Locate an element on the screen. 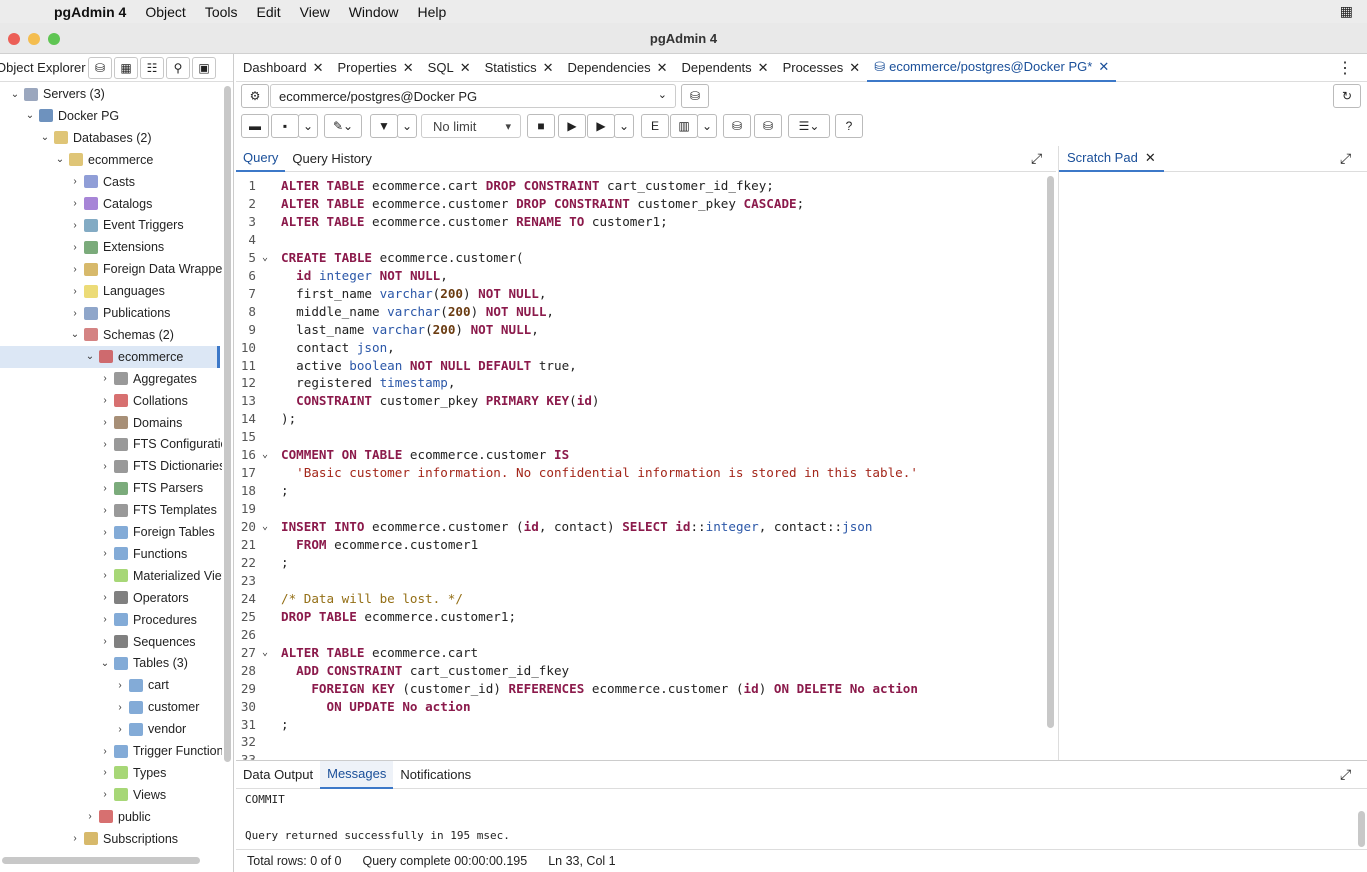  menu-window: Window is located at coordinates (374, 12).